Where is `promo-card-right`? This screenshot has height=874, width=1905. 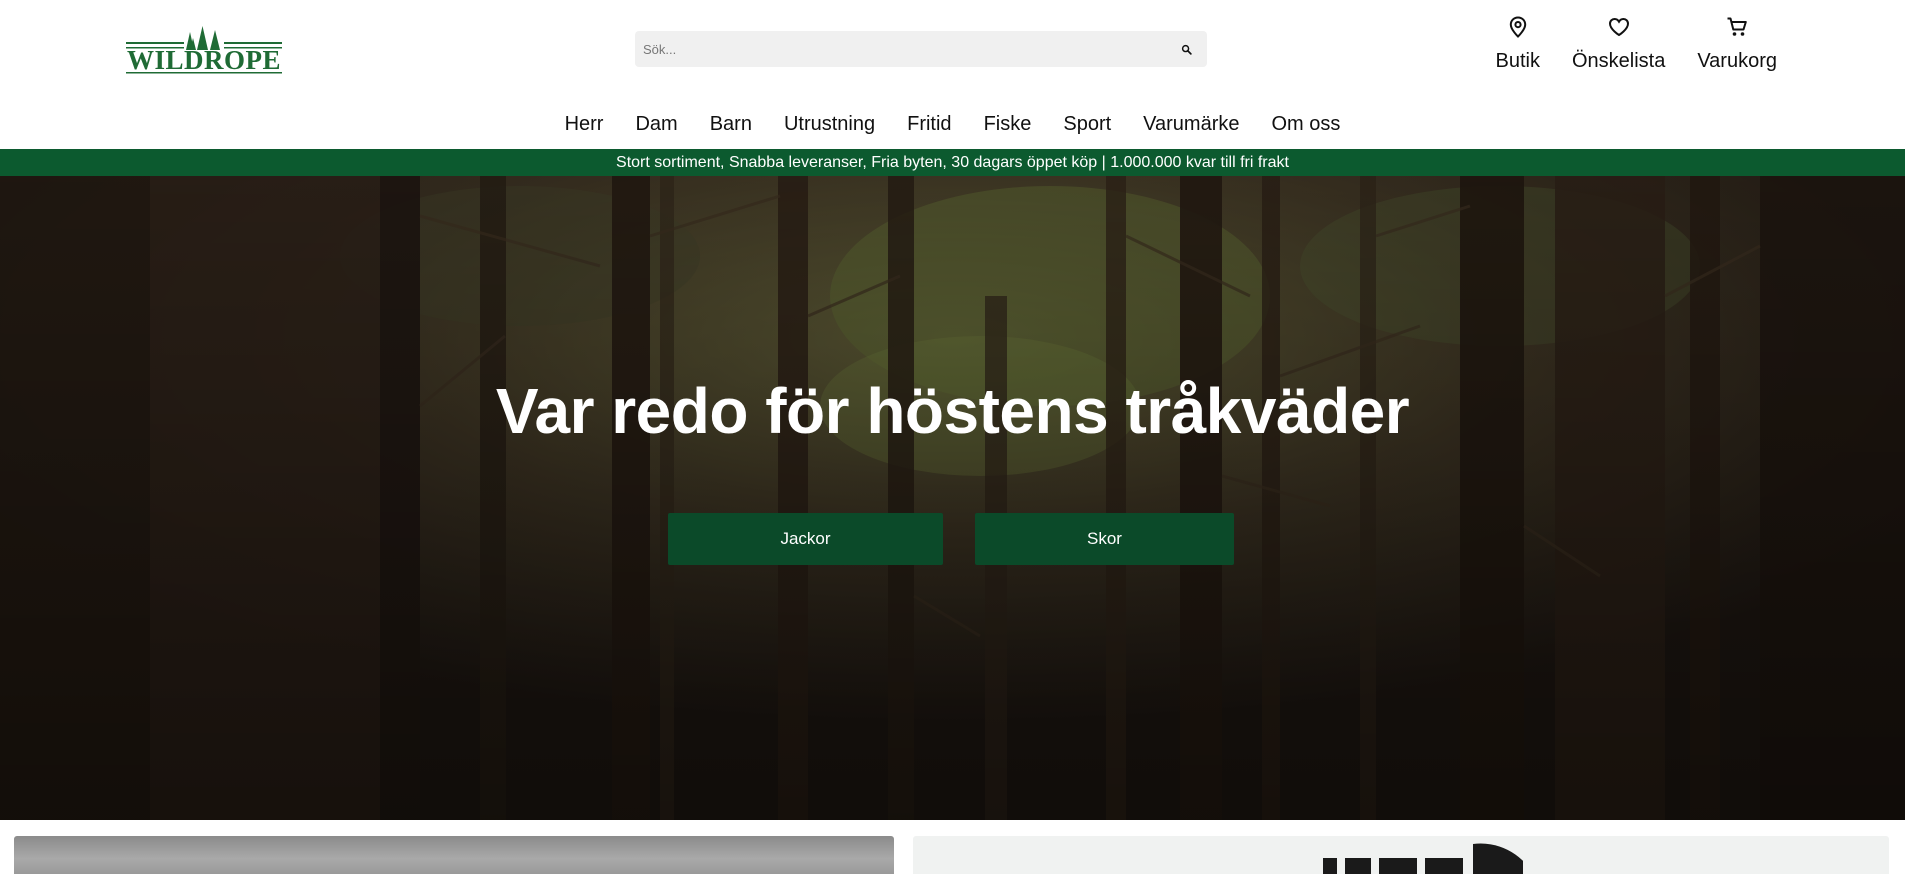 promo-card-right is located at coordinates (1401, 855).